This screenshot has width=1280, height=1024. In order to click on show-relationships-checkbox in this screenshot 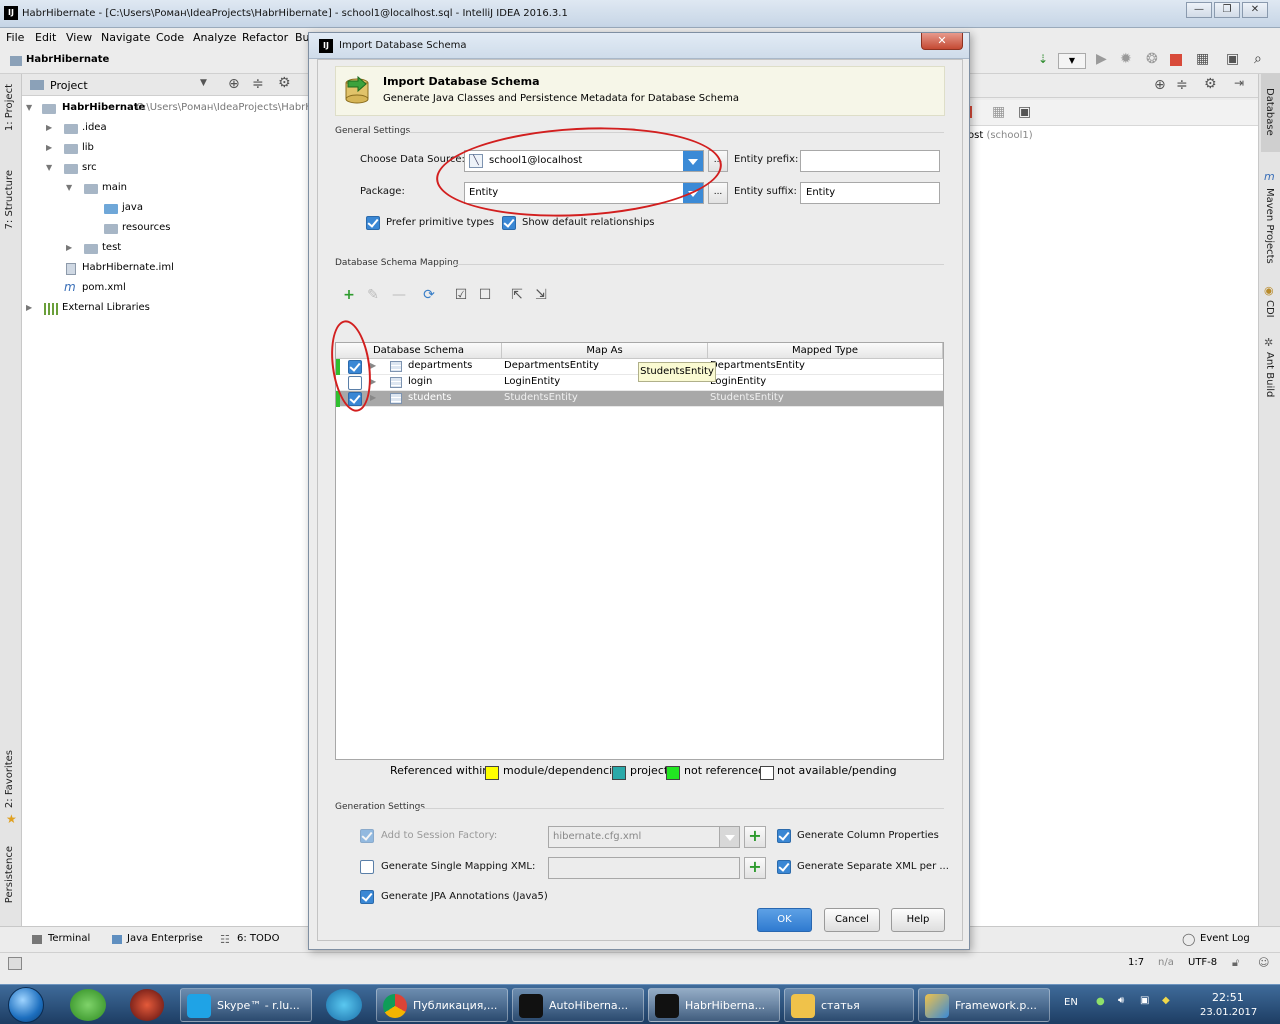, I will do `click(509, 223)`.